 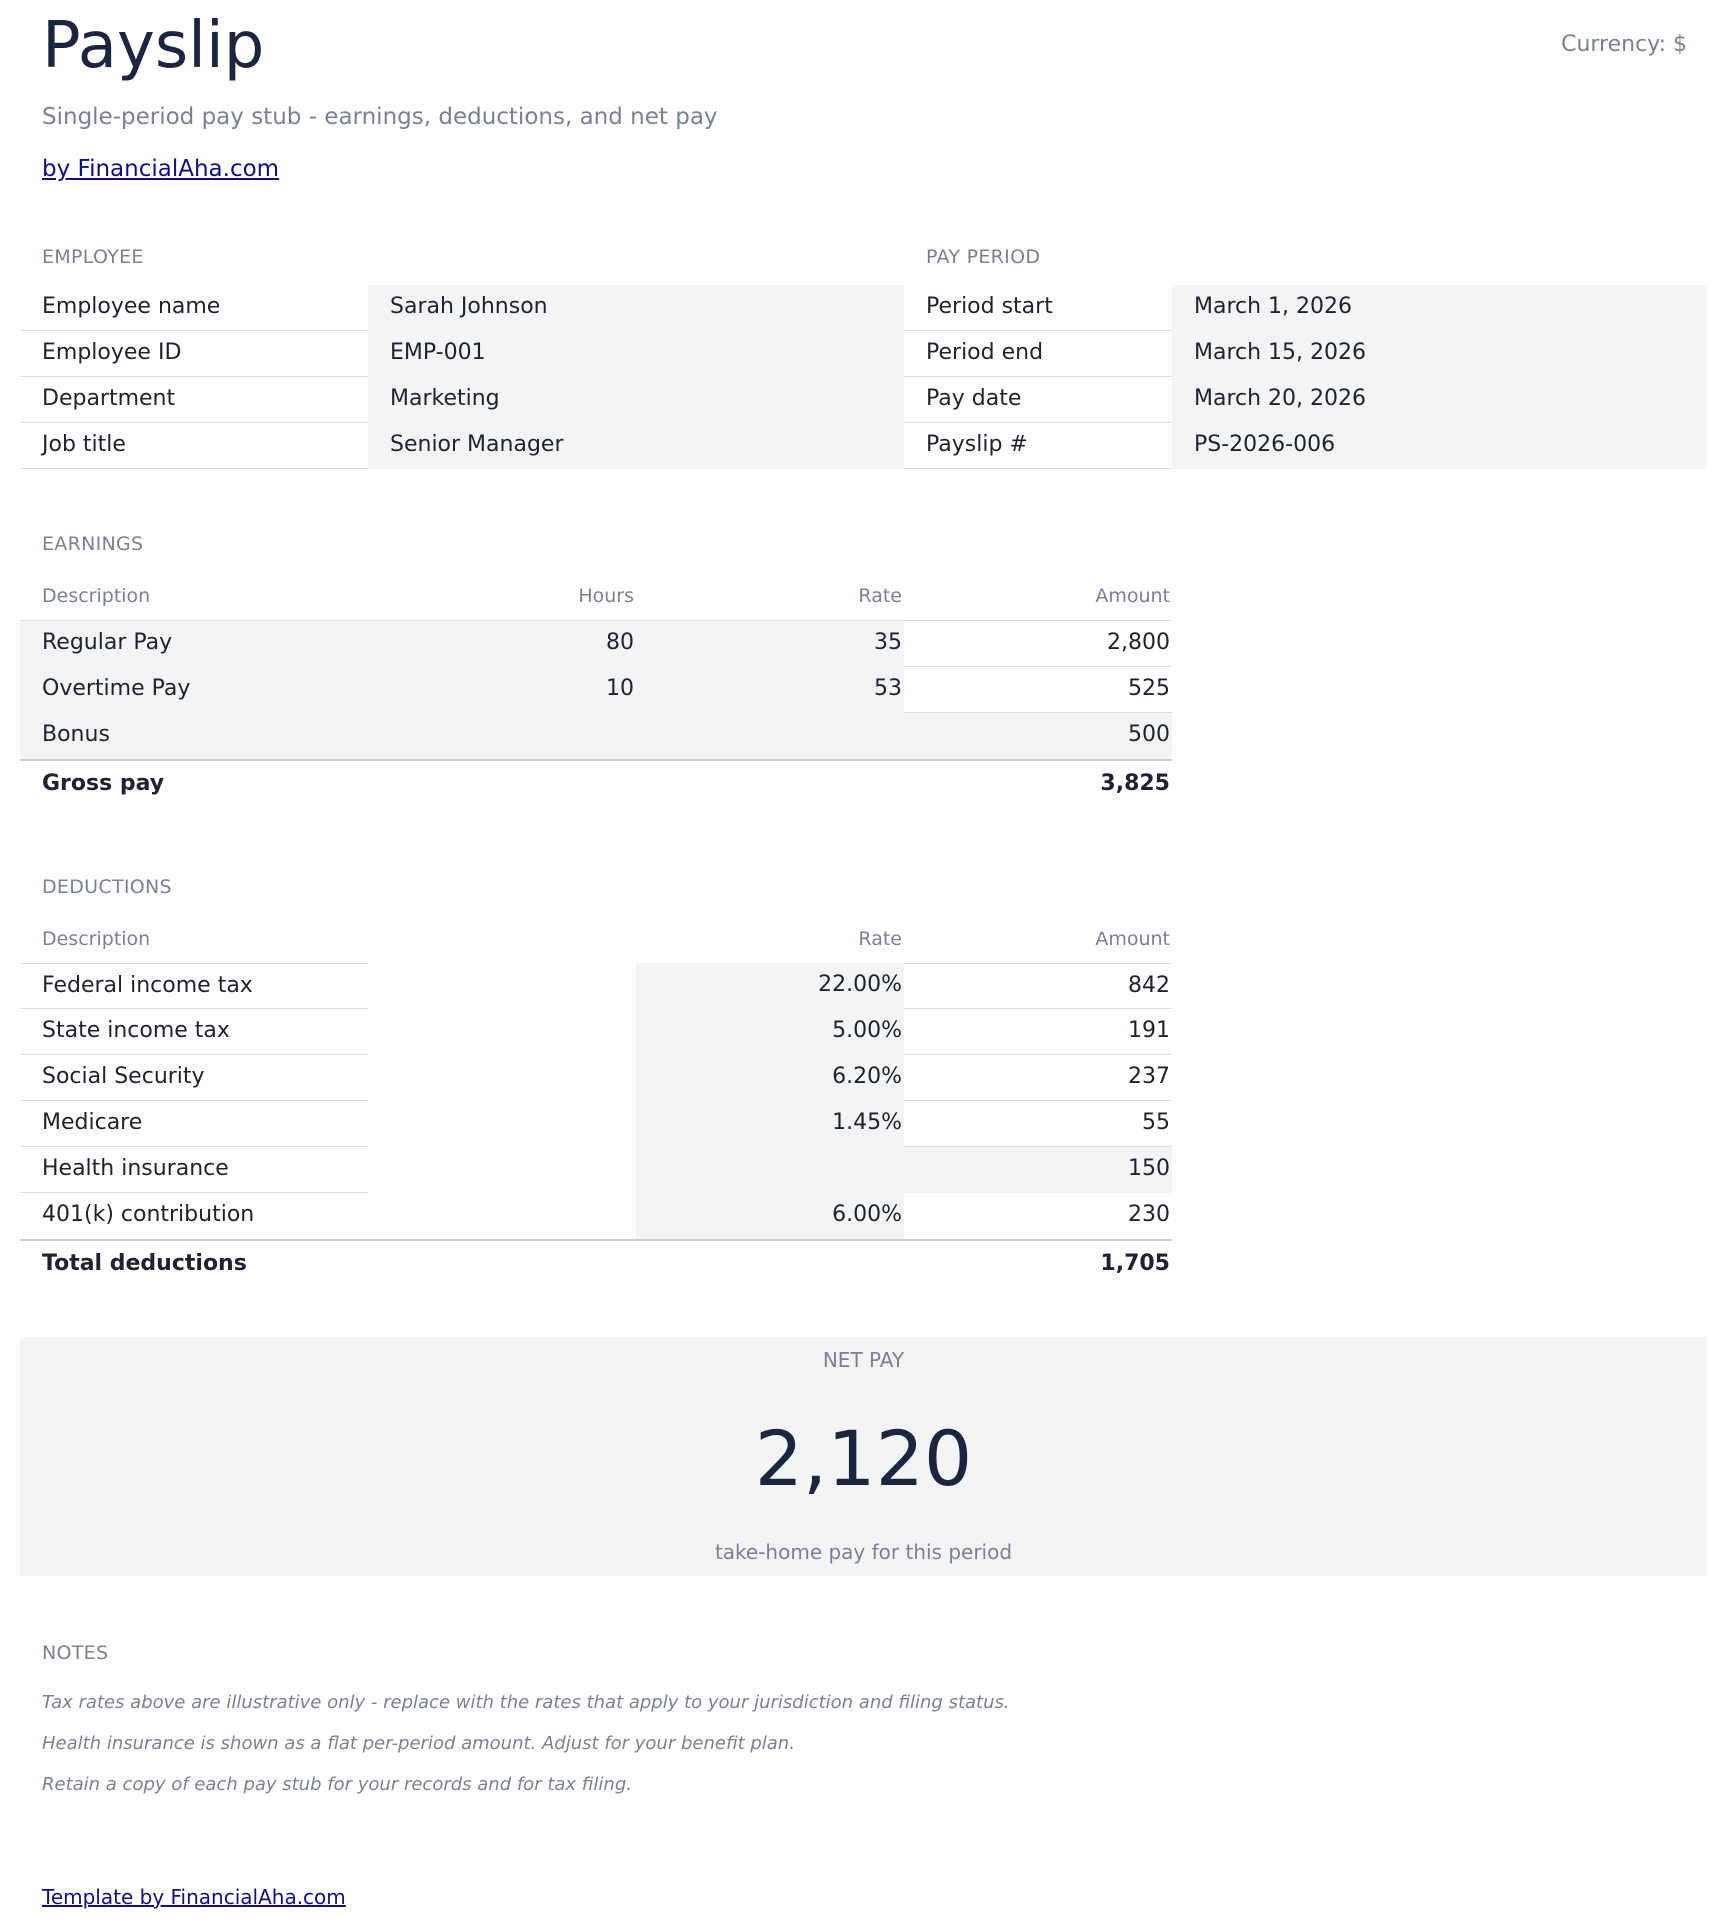 I want to click on deductions-row-amount: 237, so click(x=1038, y=1078).